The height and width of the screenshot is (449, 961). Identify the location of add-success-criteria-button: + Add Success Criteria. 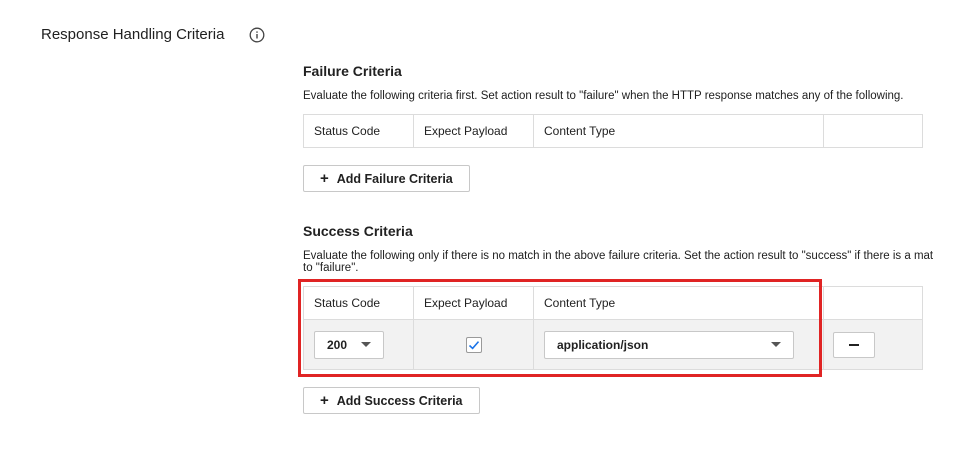
(391, 400).